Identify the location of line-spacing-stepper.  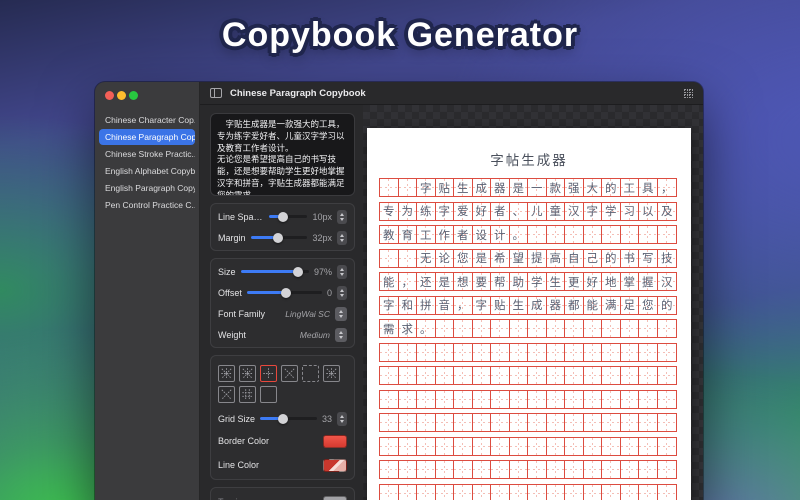
(342, 216).